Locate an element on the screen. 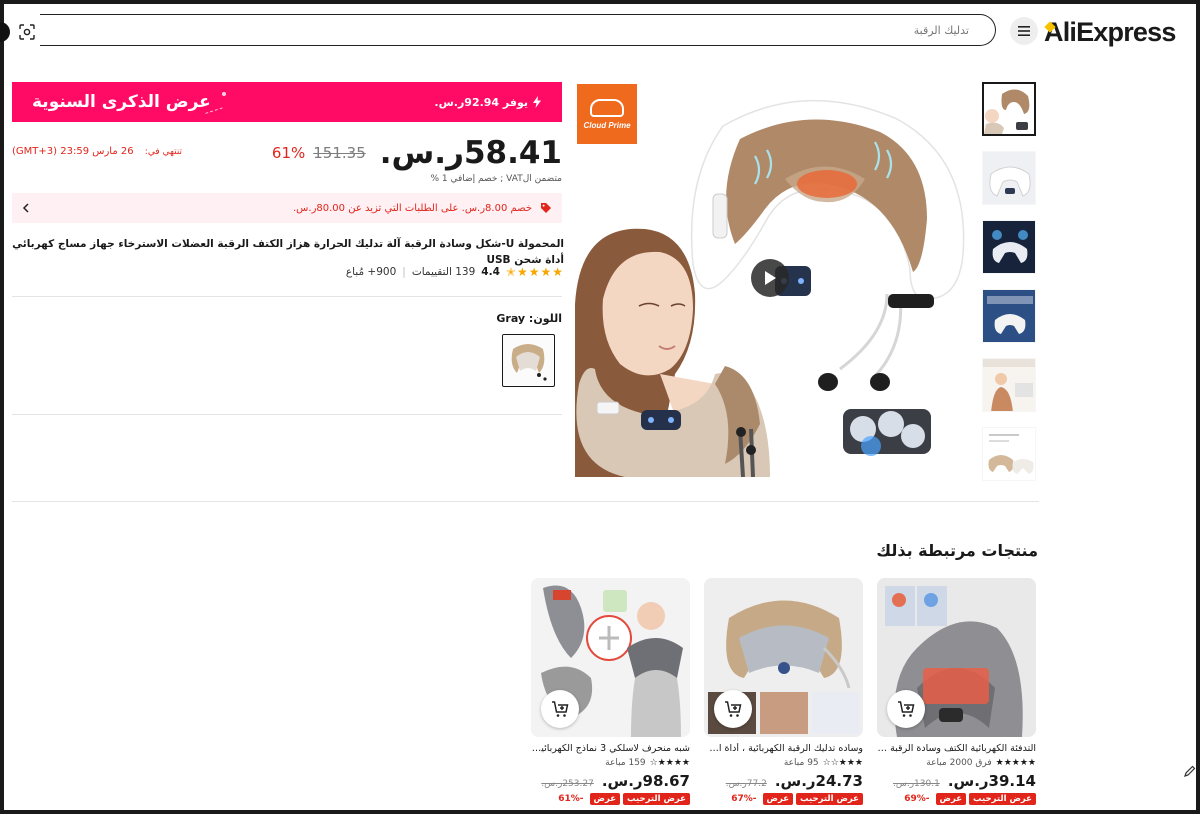 This screenshot has height=814, width=1200. promo-title: عرض الذكرى السنوية is located at coordinates (121, 102).